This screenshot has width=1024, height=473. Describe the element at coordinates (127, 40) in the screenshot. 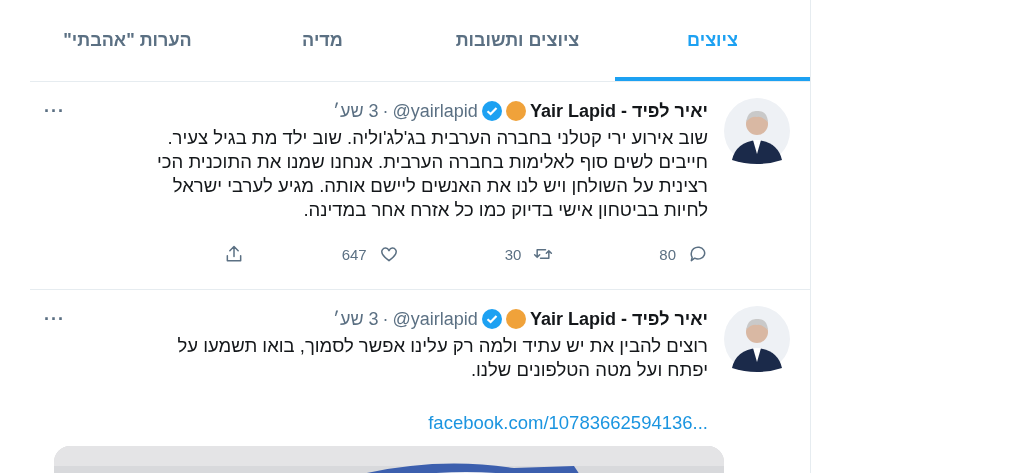

I see `tab: הערות "אהבתי"` at that location.